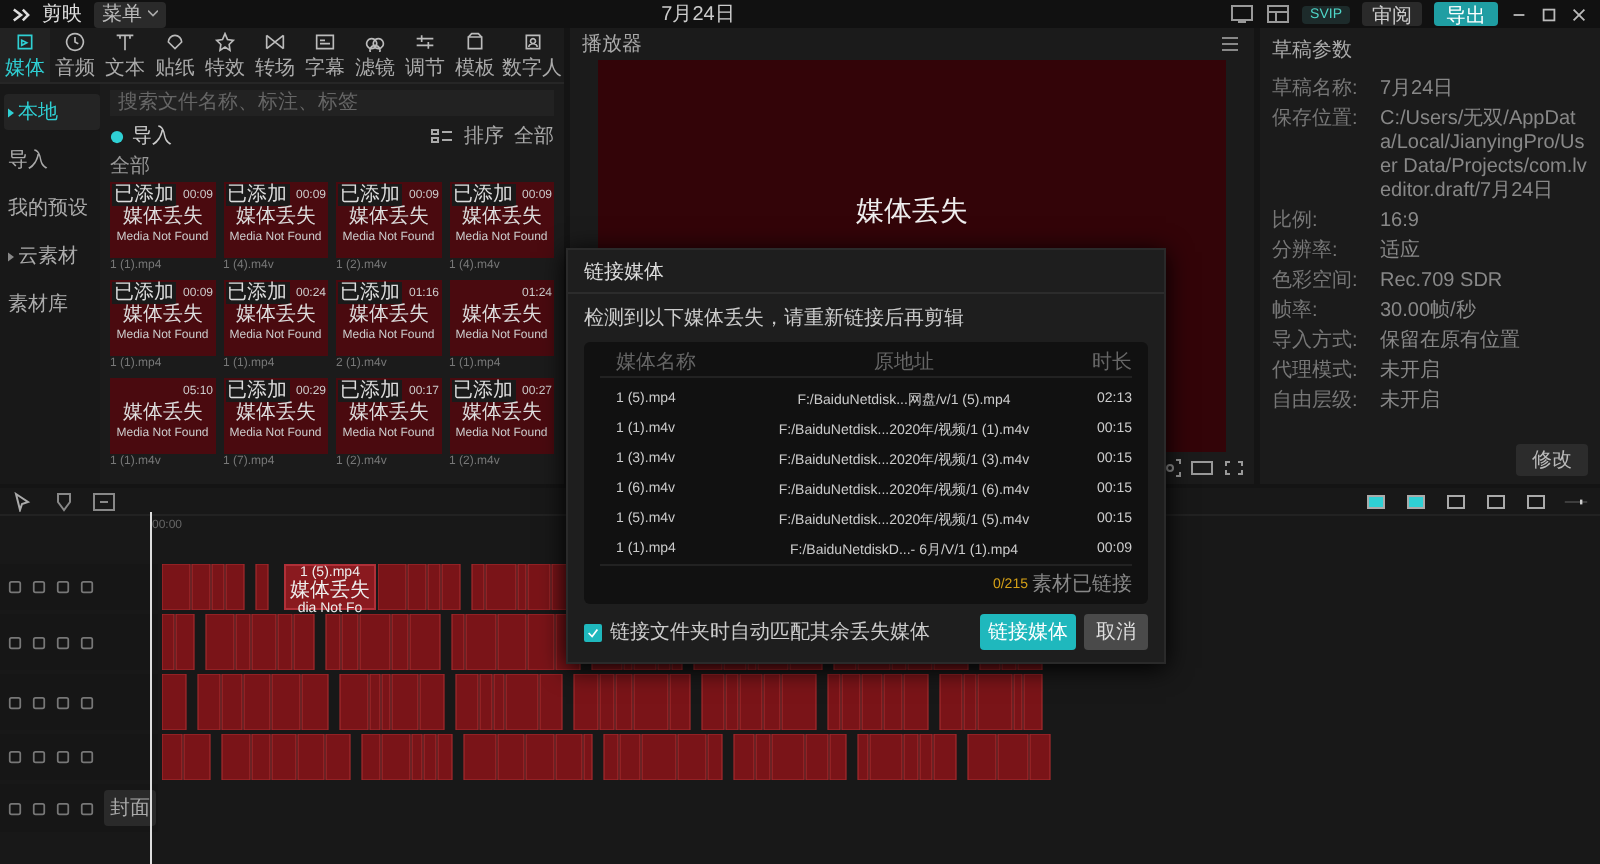  I want to click on toolbar-tab: 文本, so click(125, 55).